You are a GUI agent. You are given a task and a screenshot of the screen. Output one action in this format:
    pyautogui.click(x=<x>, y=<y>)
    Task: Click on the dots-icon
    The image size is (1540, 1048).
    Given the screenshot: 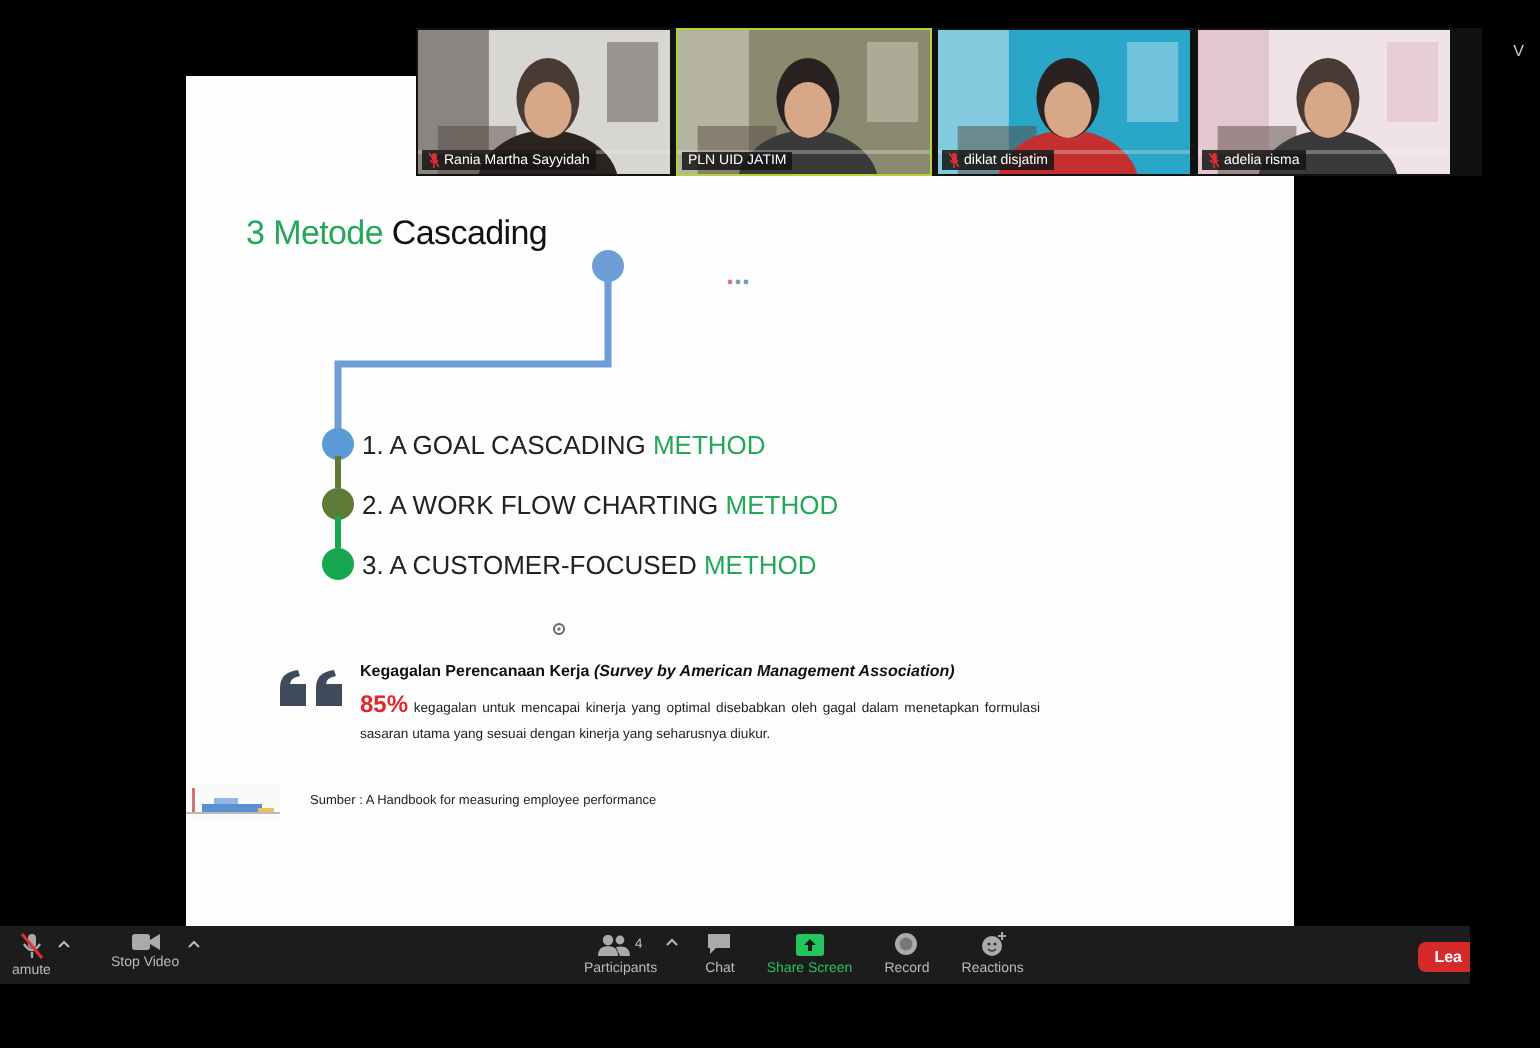 What is the action you would take?
    pyautogui.click(x=738, y=282)
    